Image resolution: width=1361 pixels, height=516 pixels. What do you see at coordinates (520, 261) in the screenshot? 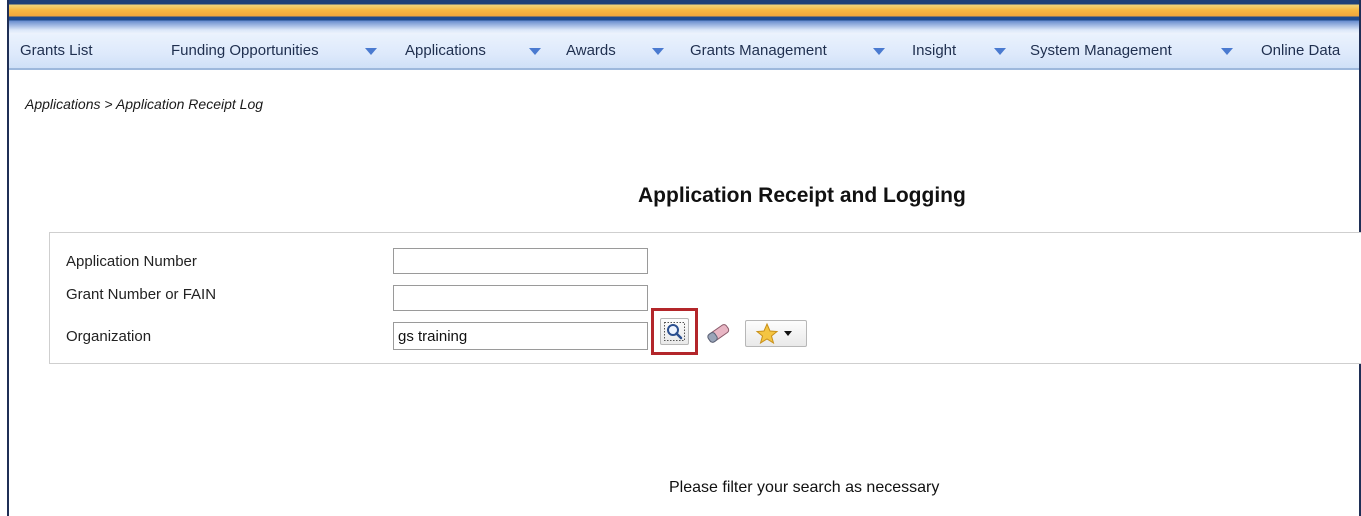
I see `application-number-input` at bounding box center [520, 261].